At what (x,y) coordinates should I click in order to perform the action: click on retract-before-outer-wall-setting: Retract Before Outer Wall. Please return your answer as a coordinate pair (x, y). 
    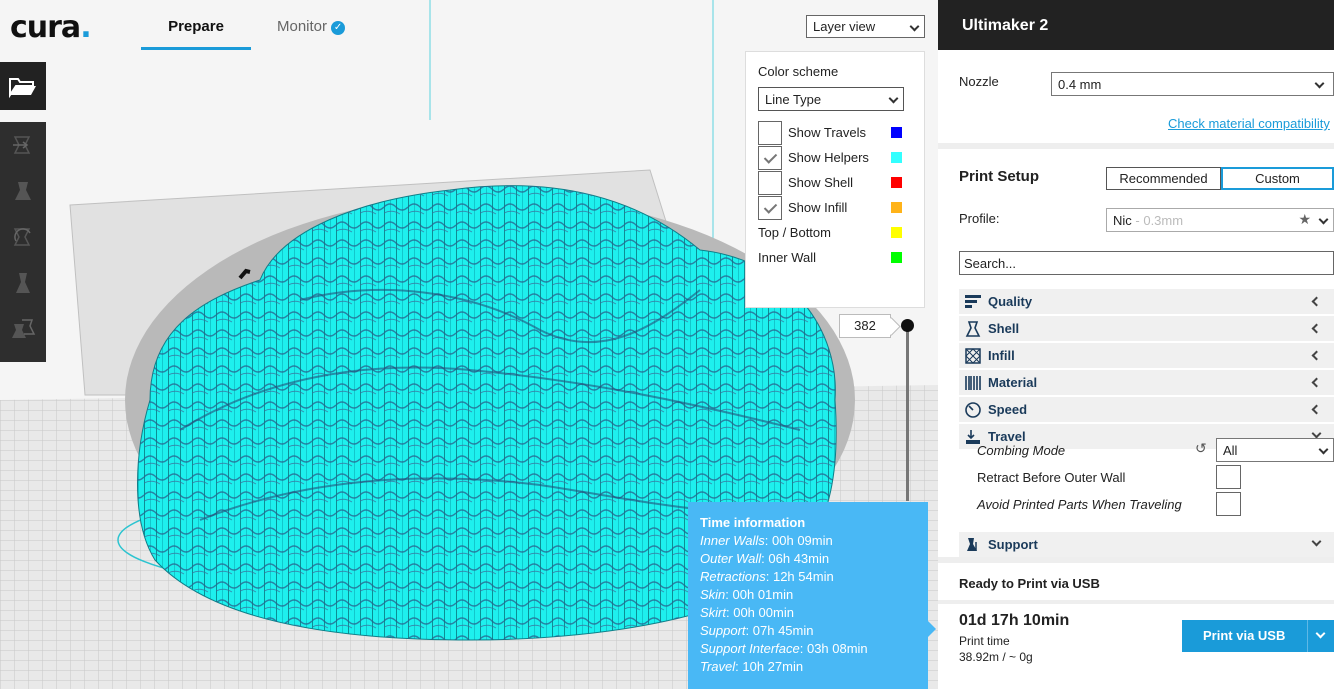
    Looking at the image, I should click on (1146, 477).